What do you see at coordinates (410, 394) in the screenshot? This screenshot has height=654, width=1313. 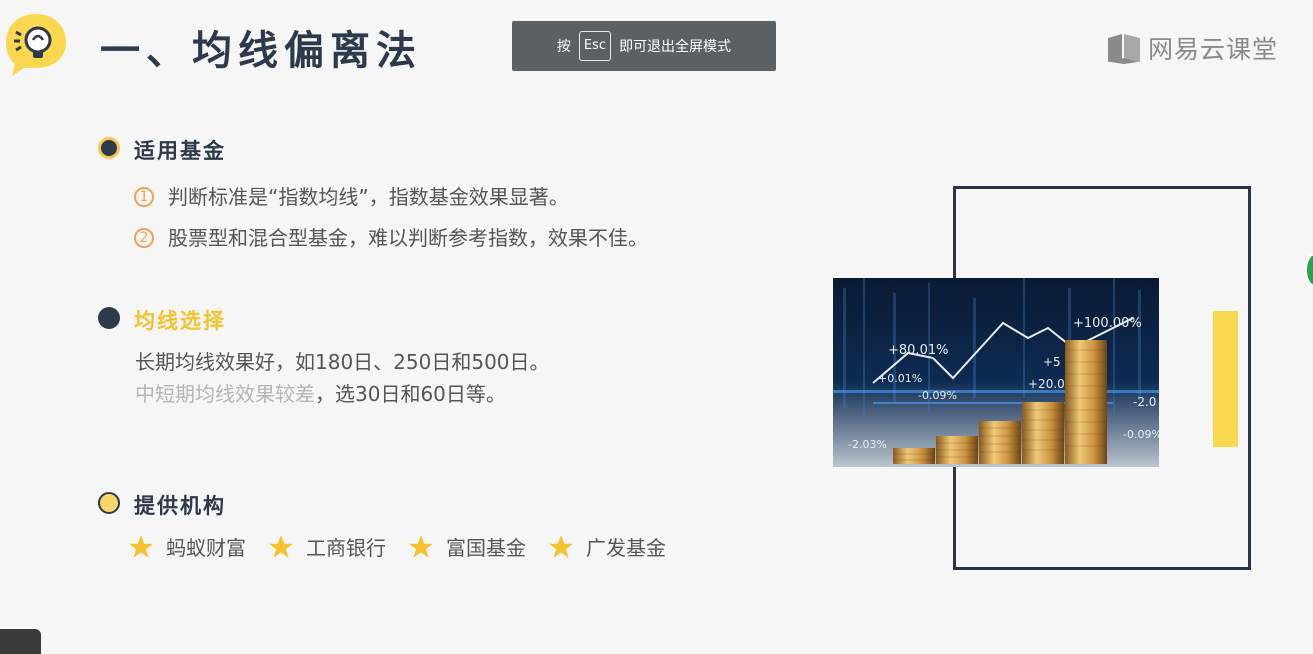 I see `ma-short-term-rest: ，选30日和60日等。` at bounding box center [410, 394].